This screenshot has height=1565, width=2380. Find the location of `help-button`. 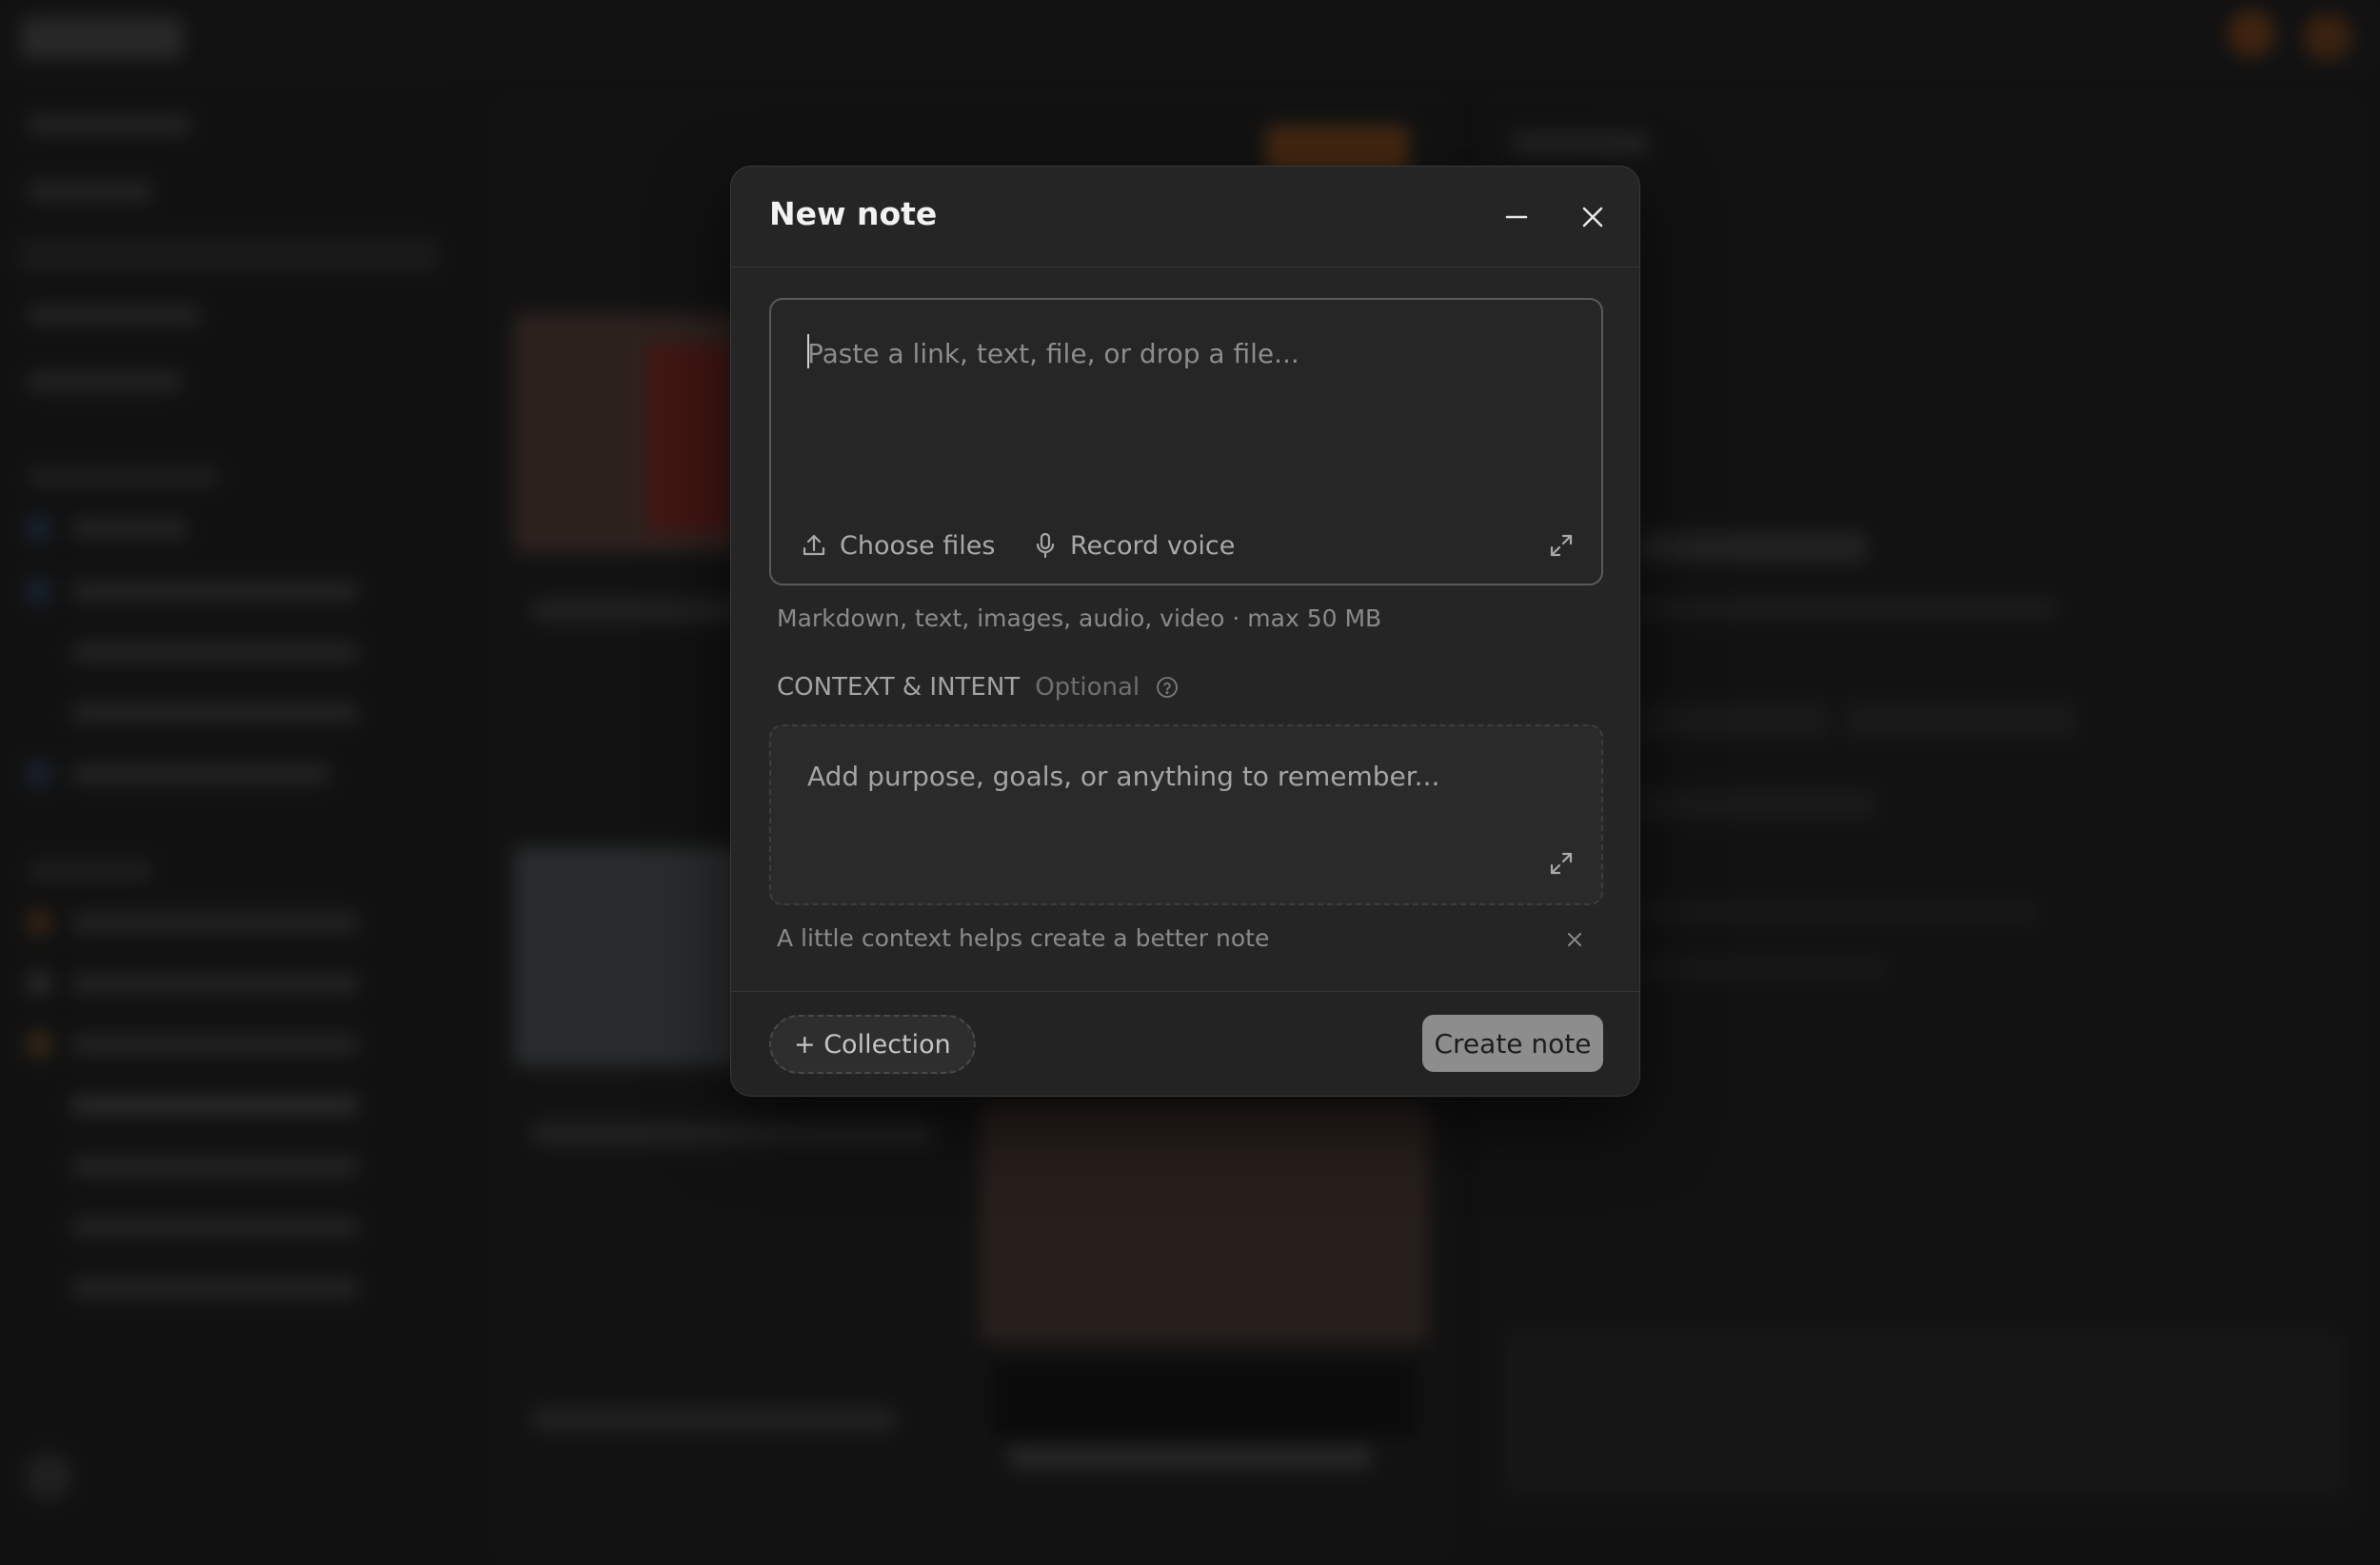

help-button is located at coordinates (1167, 687).